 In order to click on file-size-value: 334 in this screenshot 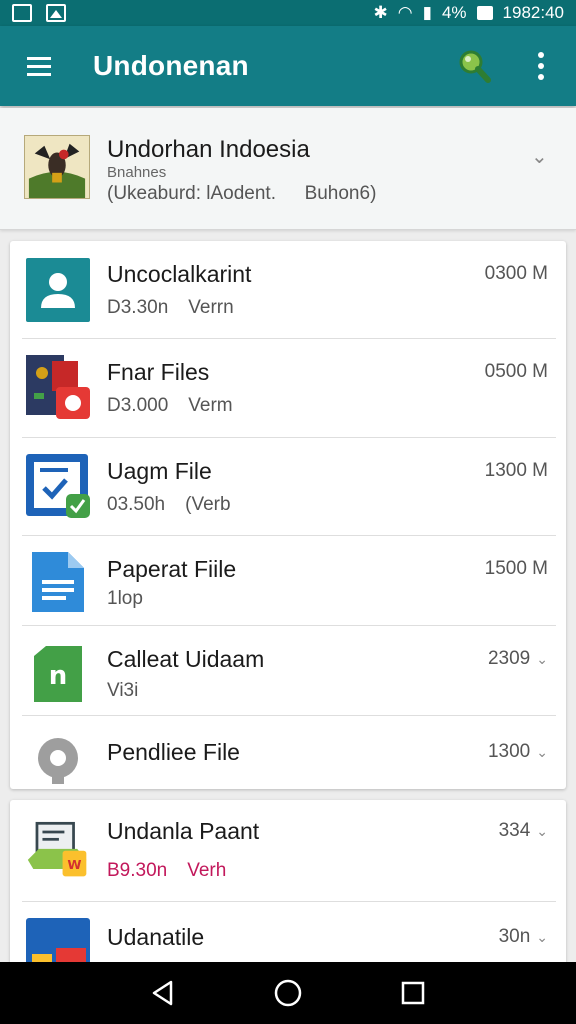, I will do `click(514, 830)`.